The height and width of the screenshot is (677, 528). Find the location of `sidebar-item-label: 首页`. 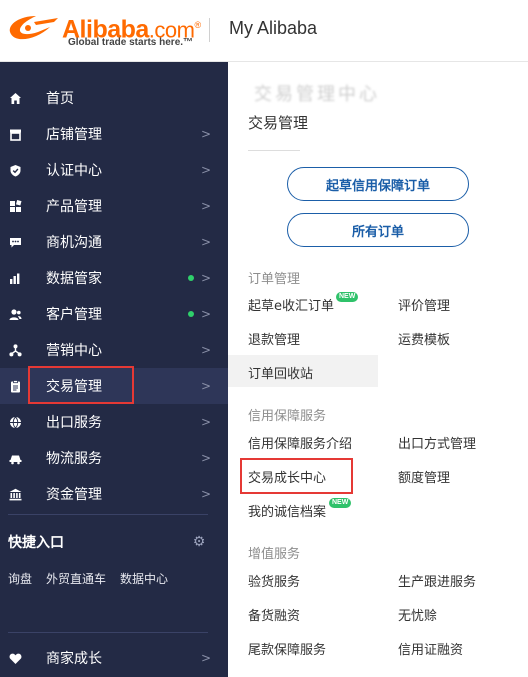

sidebar-item-label: 首页 is located at coordinates (60, 99).